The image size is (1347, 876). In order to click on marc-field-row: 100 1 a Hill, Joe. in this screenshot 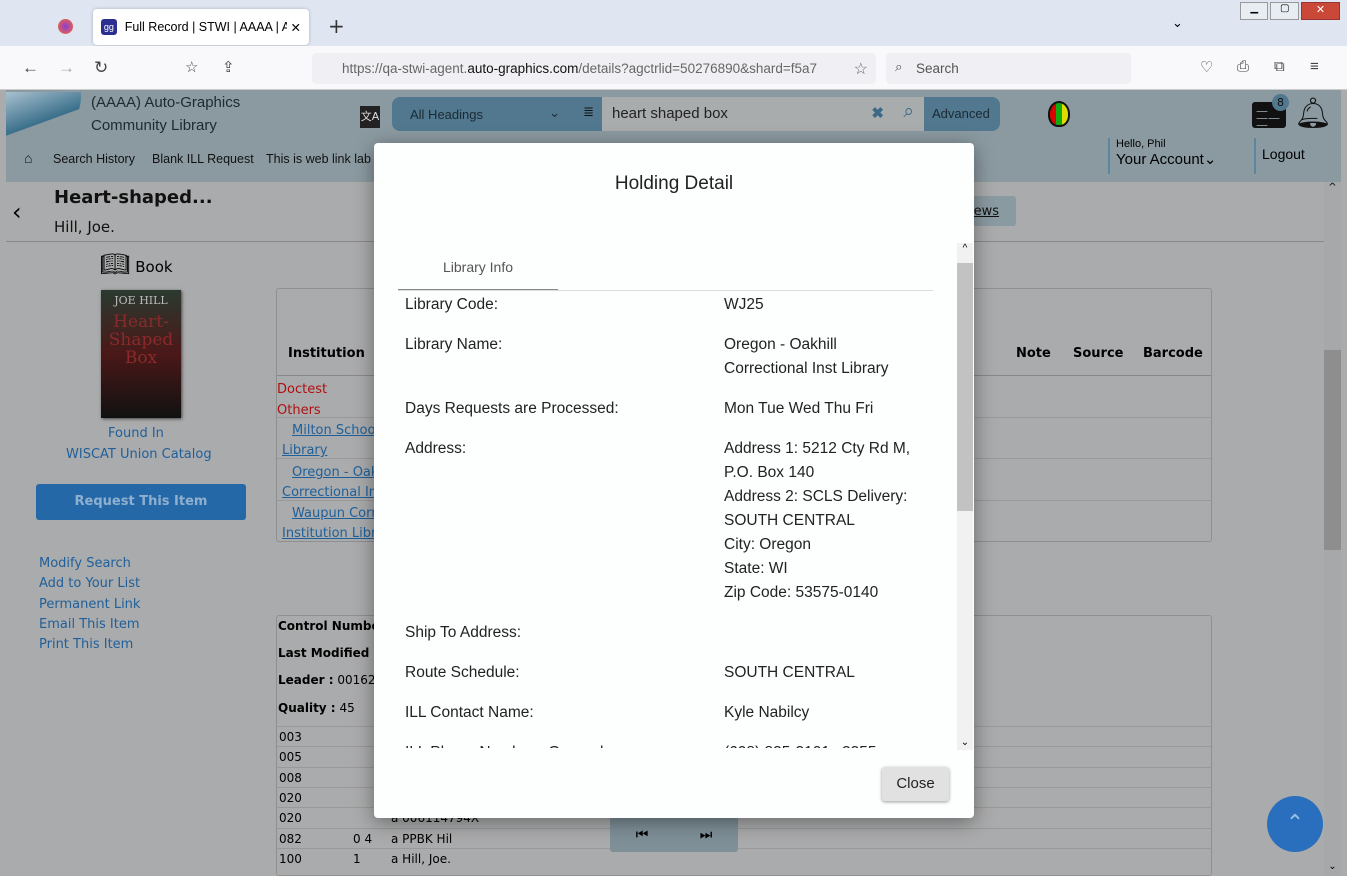, I will do `click(744, 857)`.